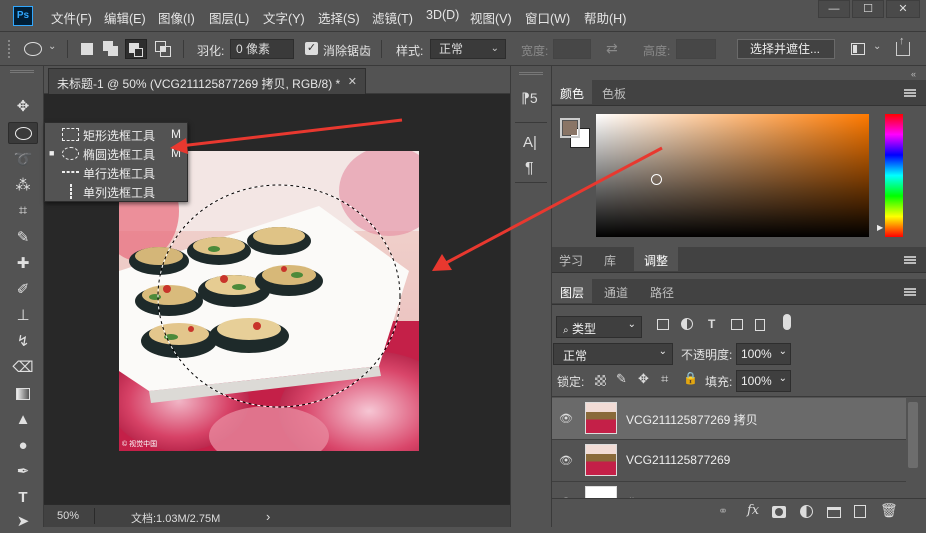 The image size is (926, 533). What do you see at coordinates (834, 9) in the screenshot?
I see `minimize-button: —` at bounding box center [834, 9].